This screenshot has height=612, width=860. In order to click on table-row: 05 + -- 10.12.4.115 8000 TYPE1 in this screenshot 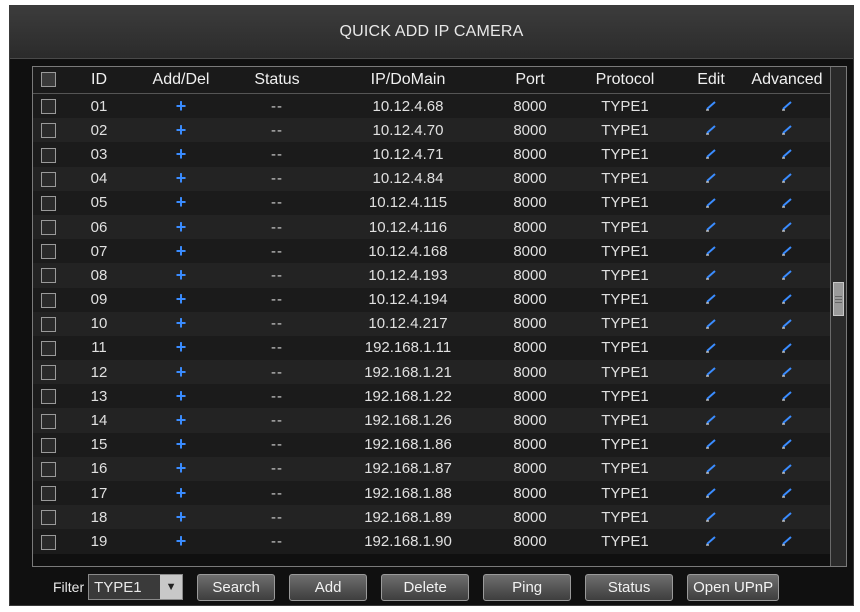, I will do `click(432, 202)`.